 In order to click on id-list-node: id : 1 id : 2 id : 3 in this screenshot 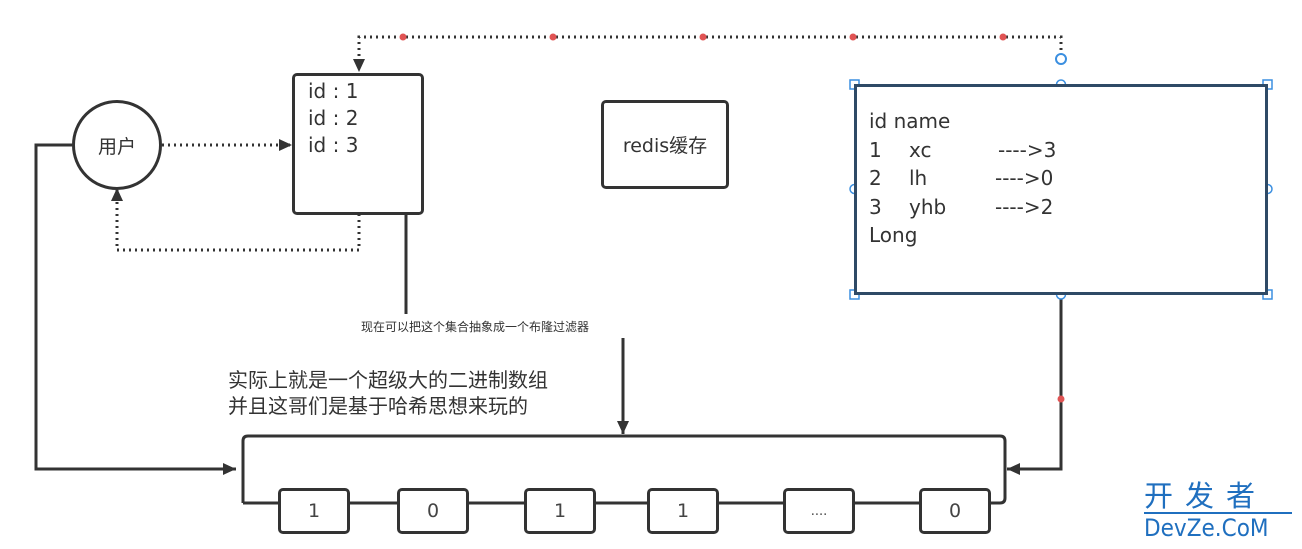, I will do `click(358, 144)`.